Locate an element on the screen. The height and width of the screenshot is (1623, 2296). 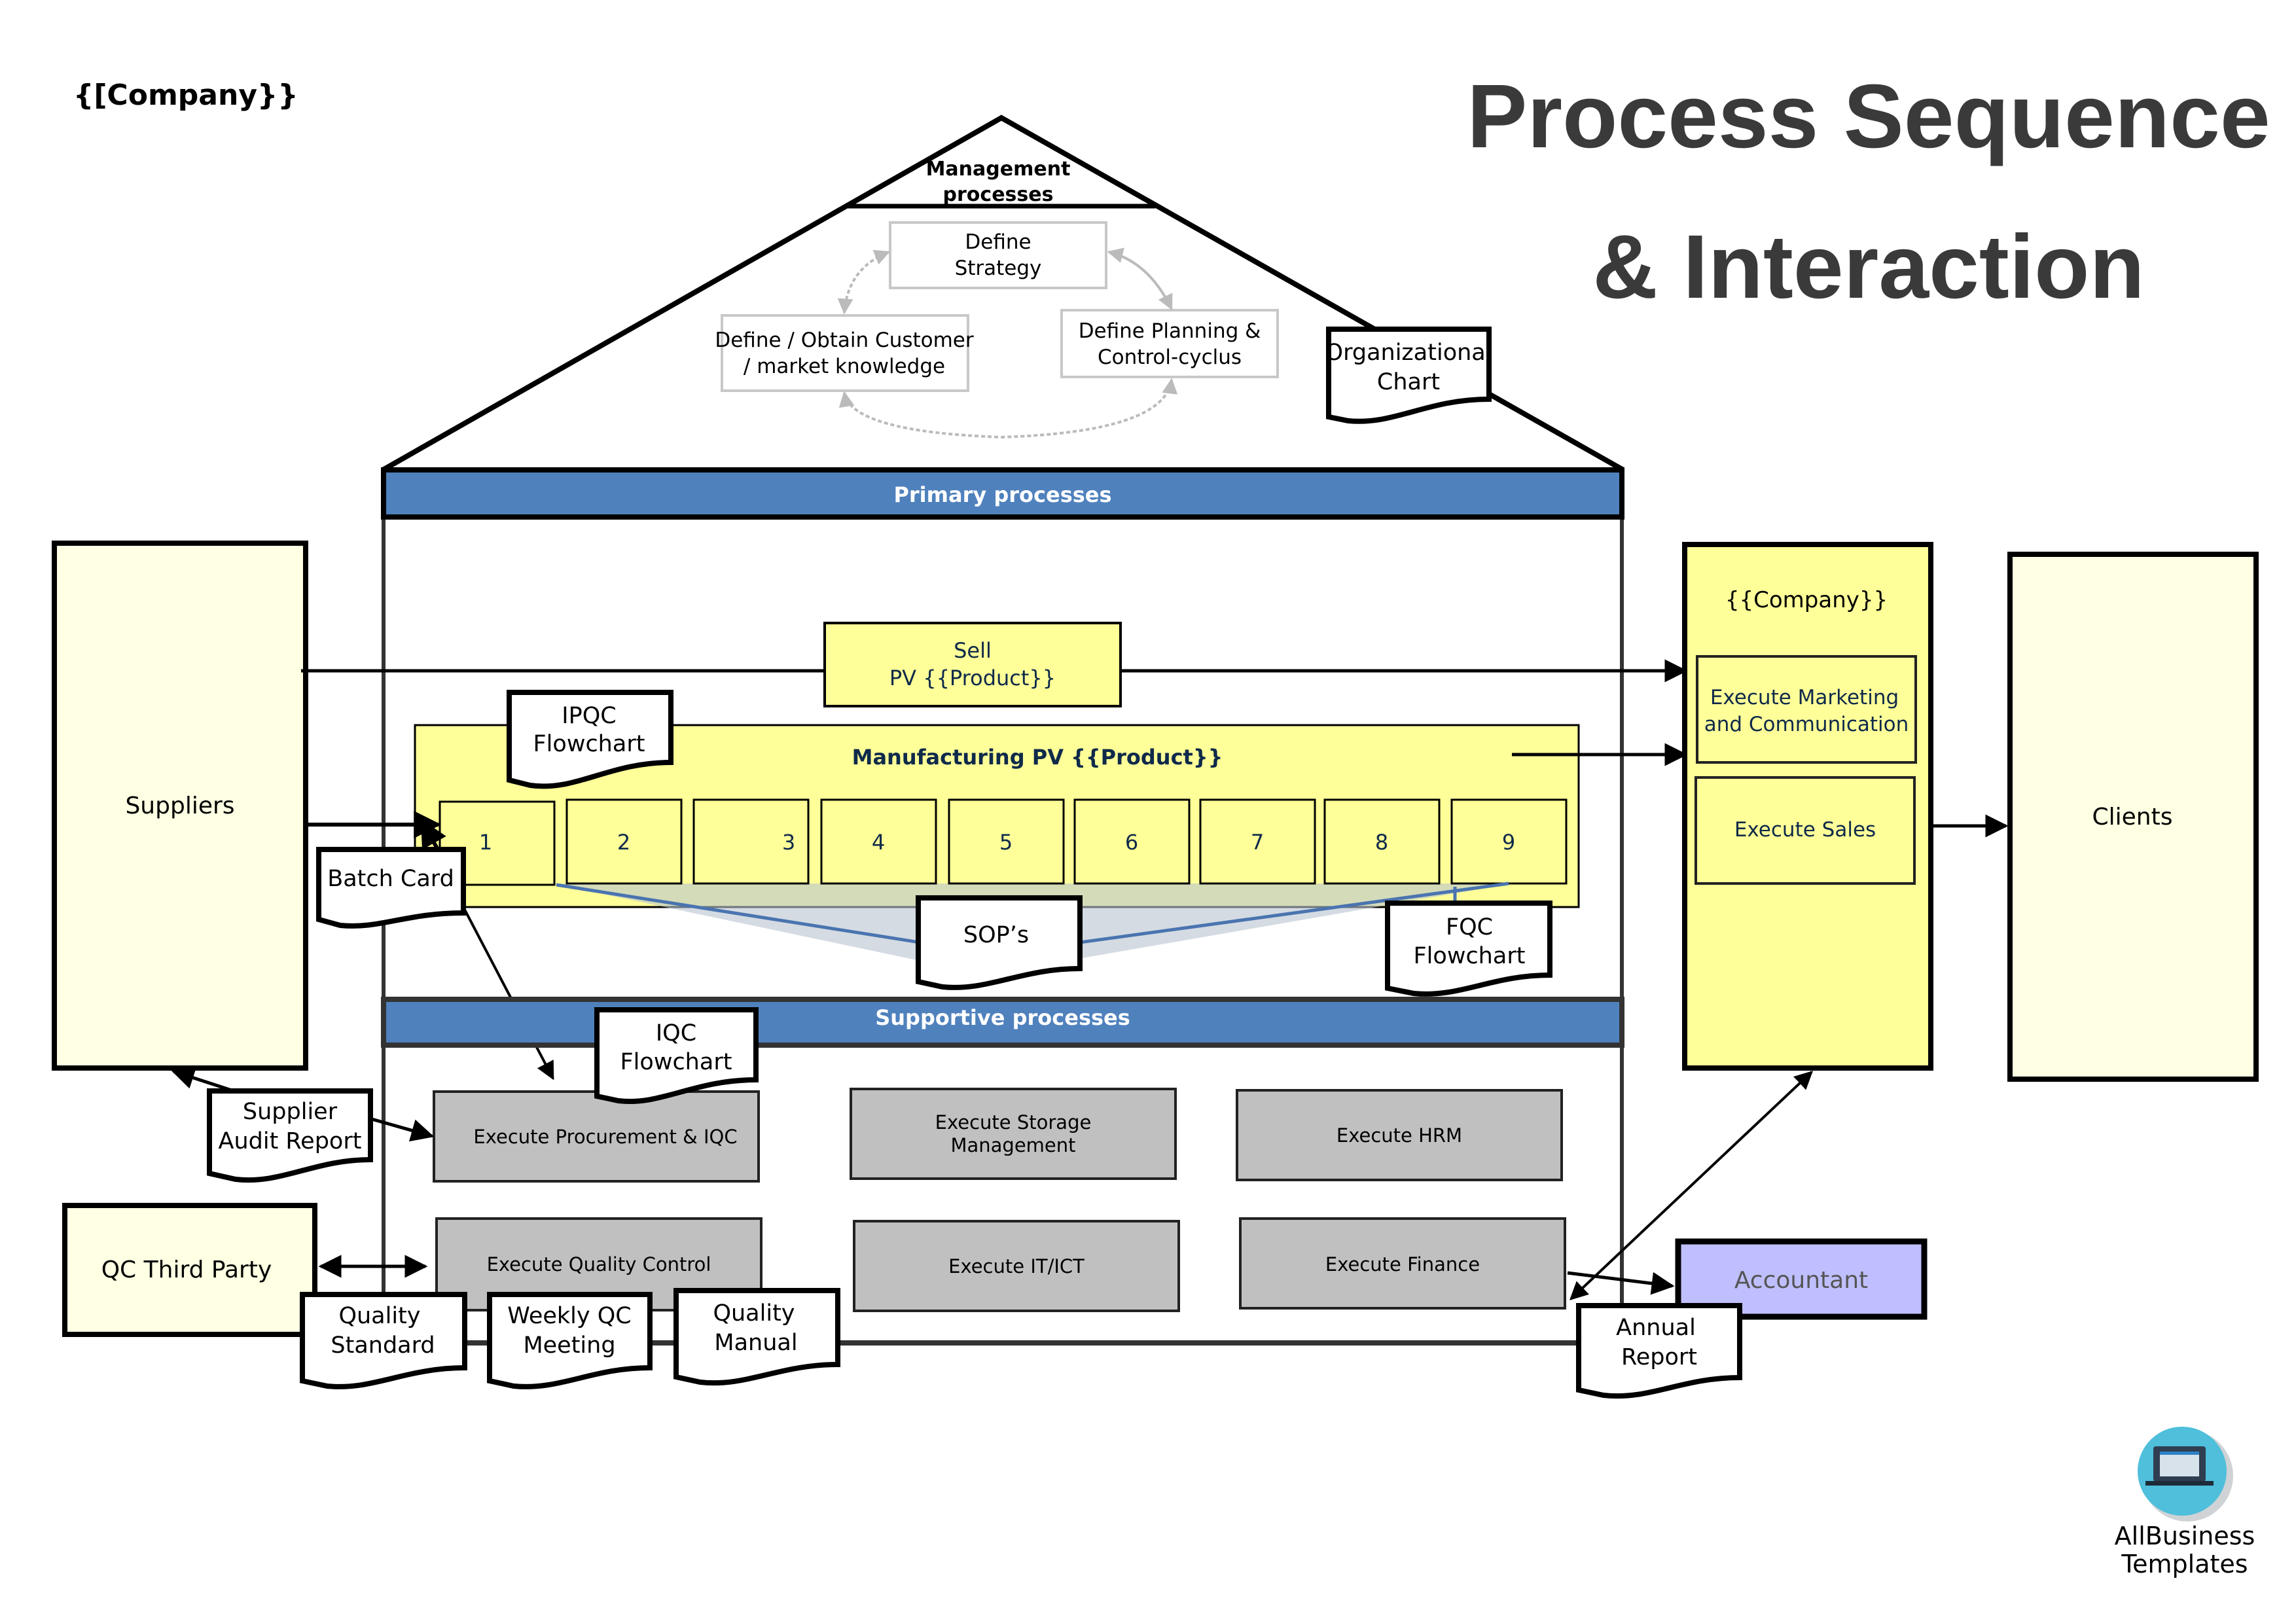
execute-storage-box: Execute Storage Management is located at coordinates (1013, 1134).